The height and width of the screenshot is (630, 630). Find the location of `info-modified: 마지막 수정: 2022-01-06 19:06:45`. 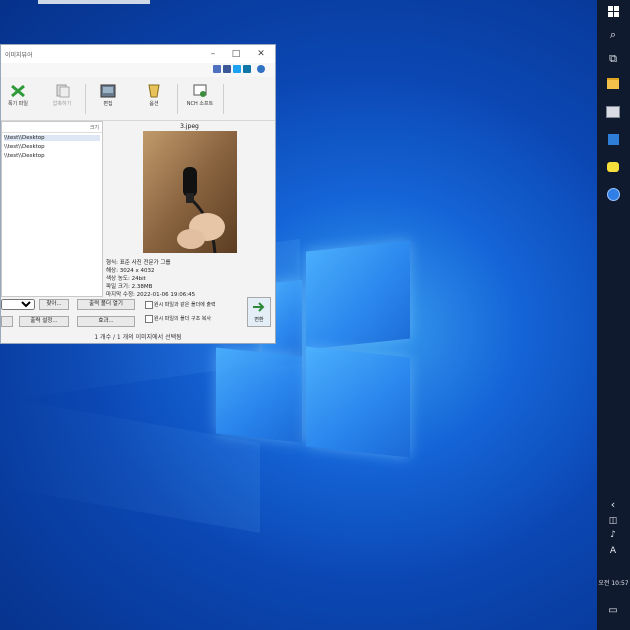

info-modified: 마지막 수정: 2022-01-06 19:06:45 is located at coordinates (151, 295).